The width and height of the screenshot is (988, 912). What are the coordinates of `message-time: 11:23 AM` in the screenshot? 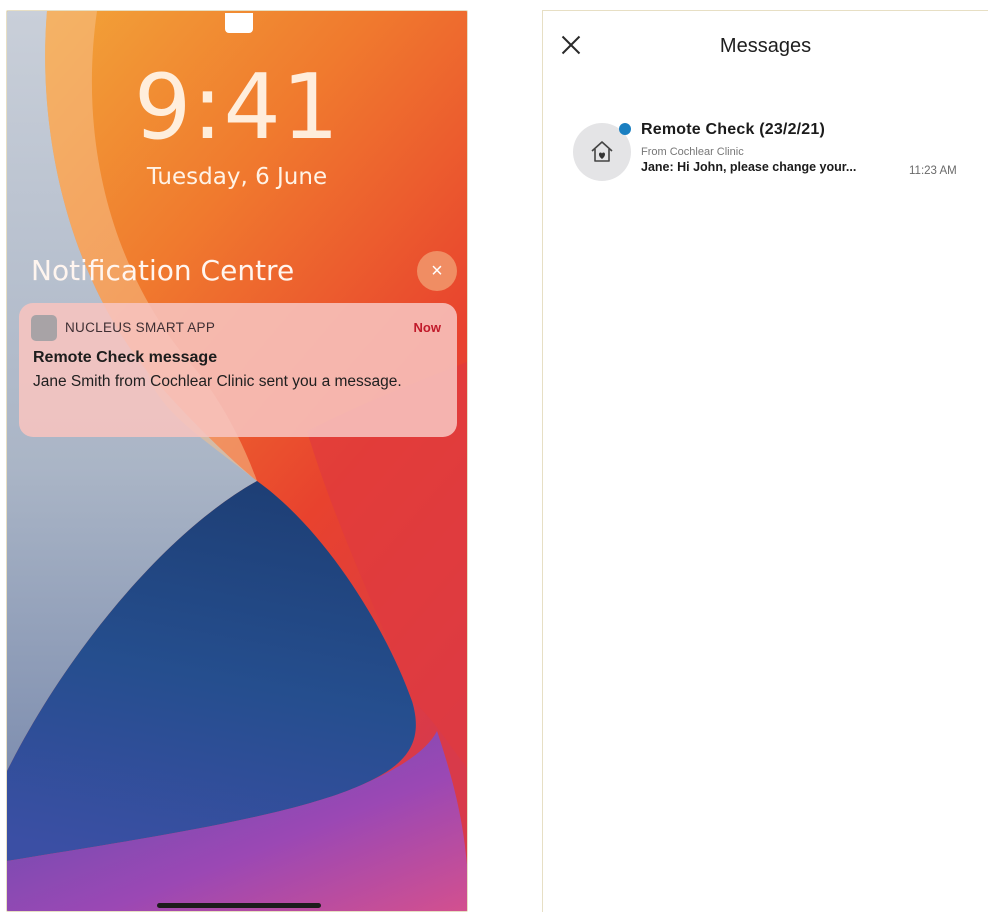 It's located at (933, 171).